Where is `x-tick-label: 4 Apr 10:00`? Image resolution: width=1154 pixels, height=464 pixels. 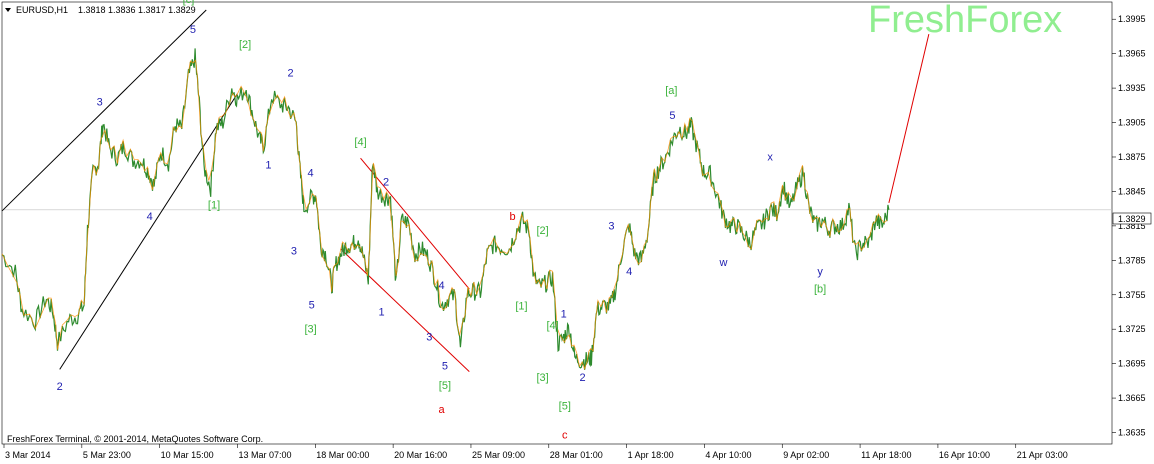
x-tick-label: 4 Apr 10:00 is located at coordinates (728, 455).